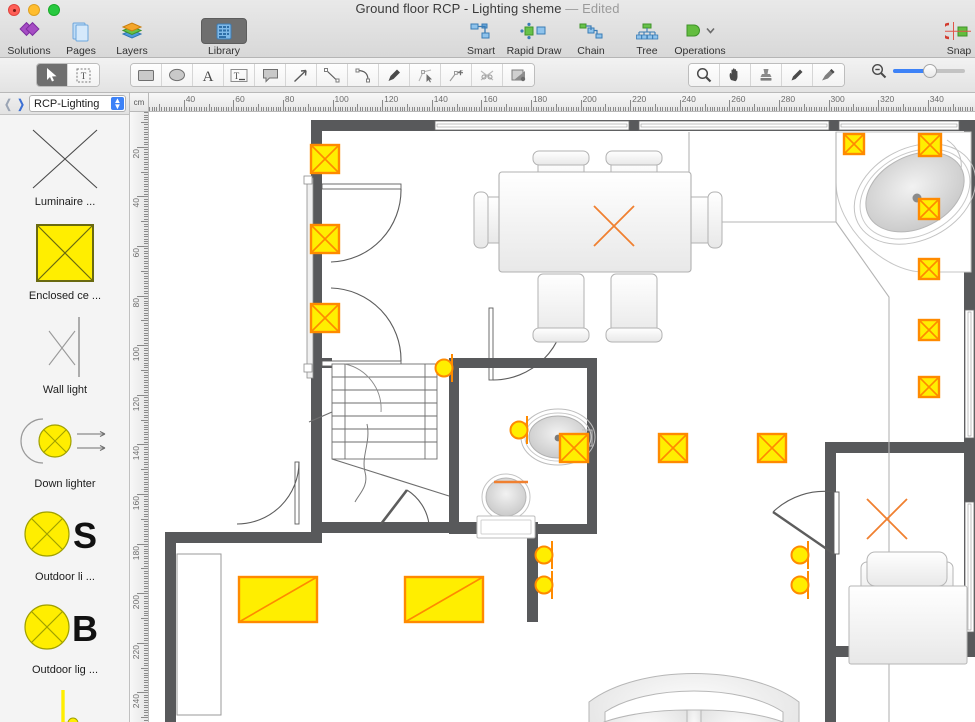 This screenshot has height=722, width=975. Describe the element at coordinates (766, 75) in the screenshot. I see `stamp-tool` at that location.